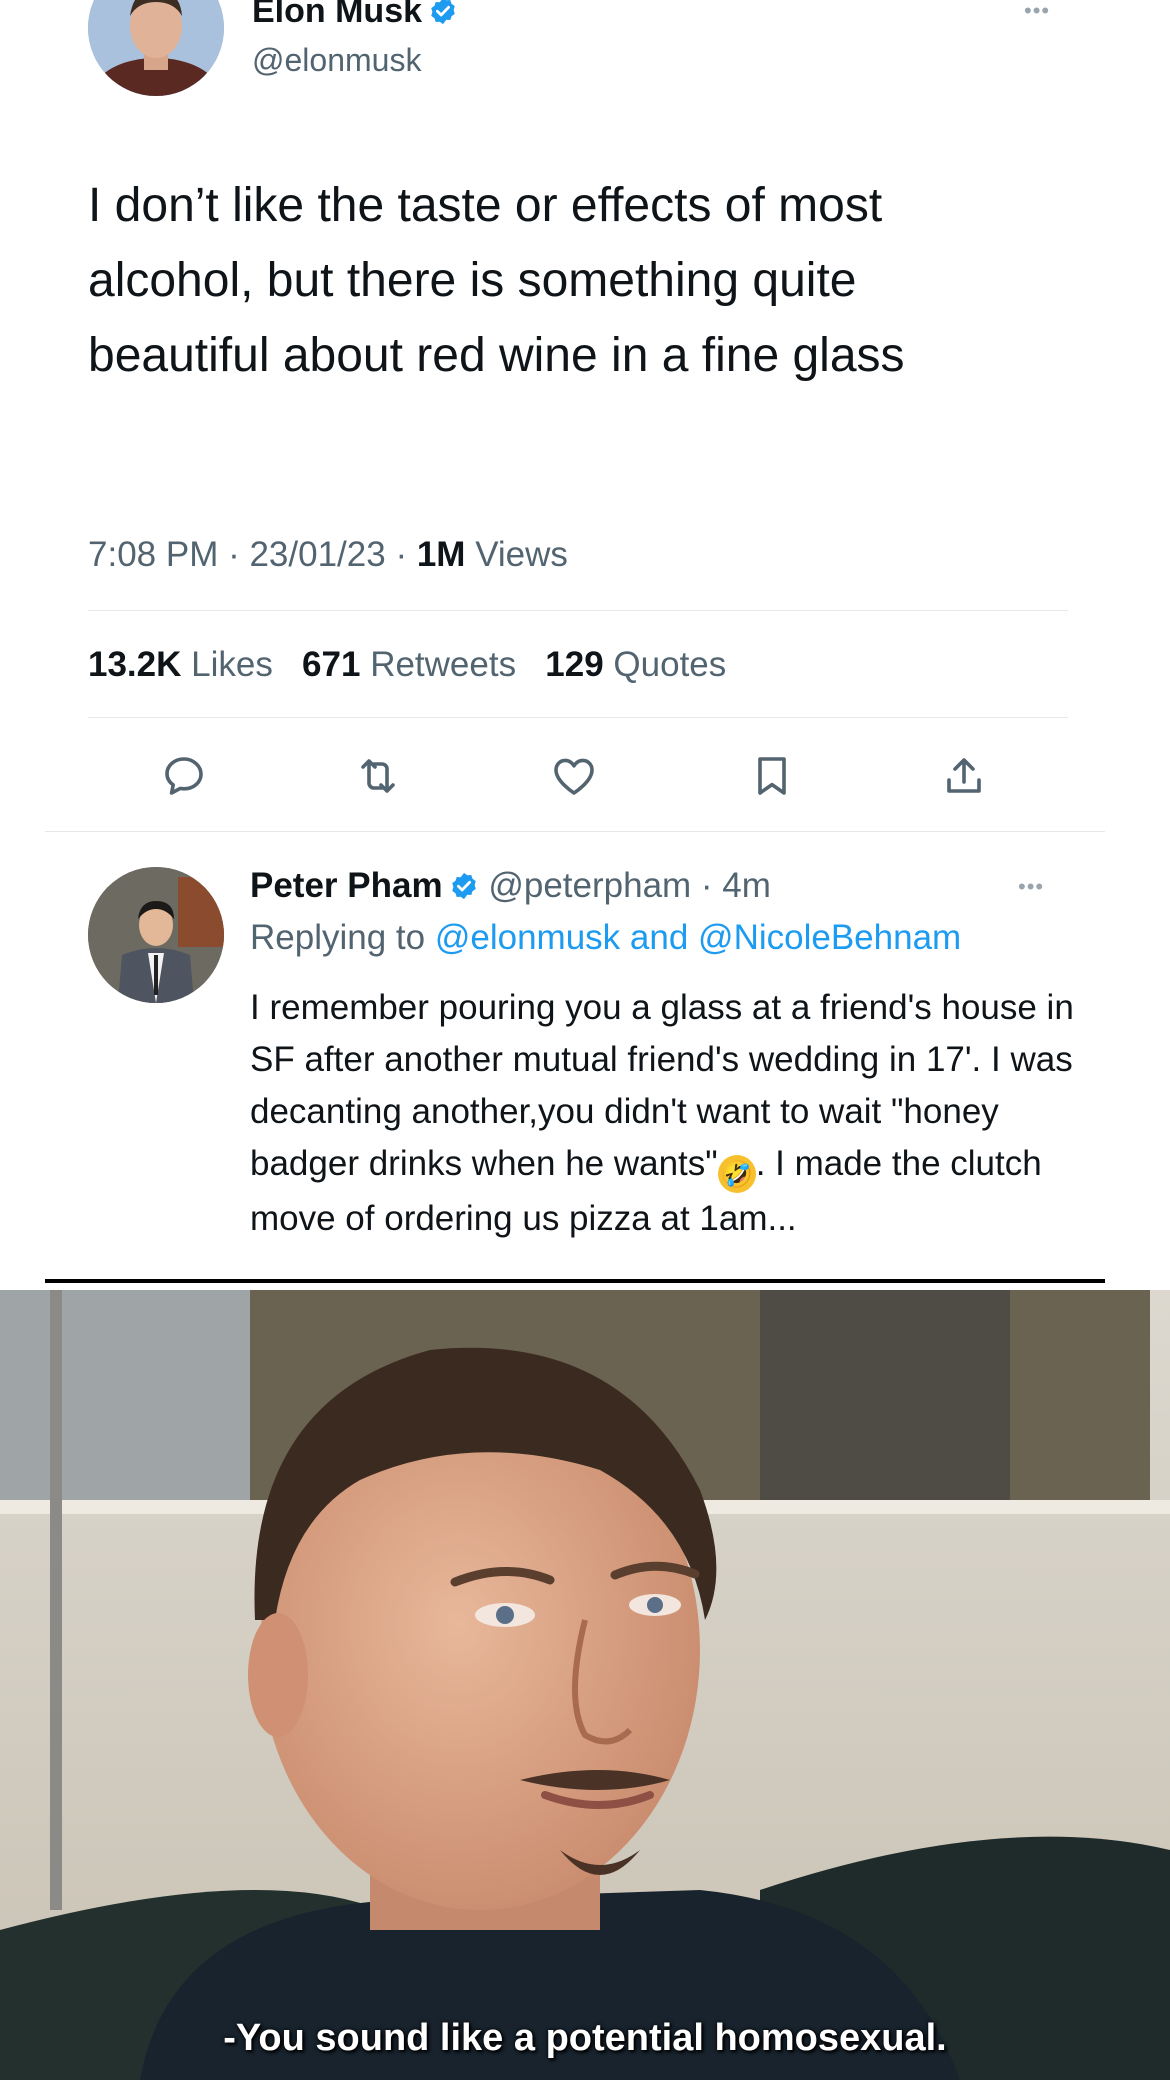 This screenshot has width=1170, height=2080. What do you see at coordinates (589, 885) in the screenshot?
I see `reply-author-handle: @peterpham` at bounding box center [589, 885].